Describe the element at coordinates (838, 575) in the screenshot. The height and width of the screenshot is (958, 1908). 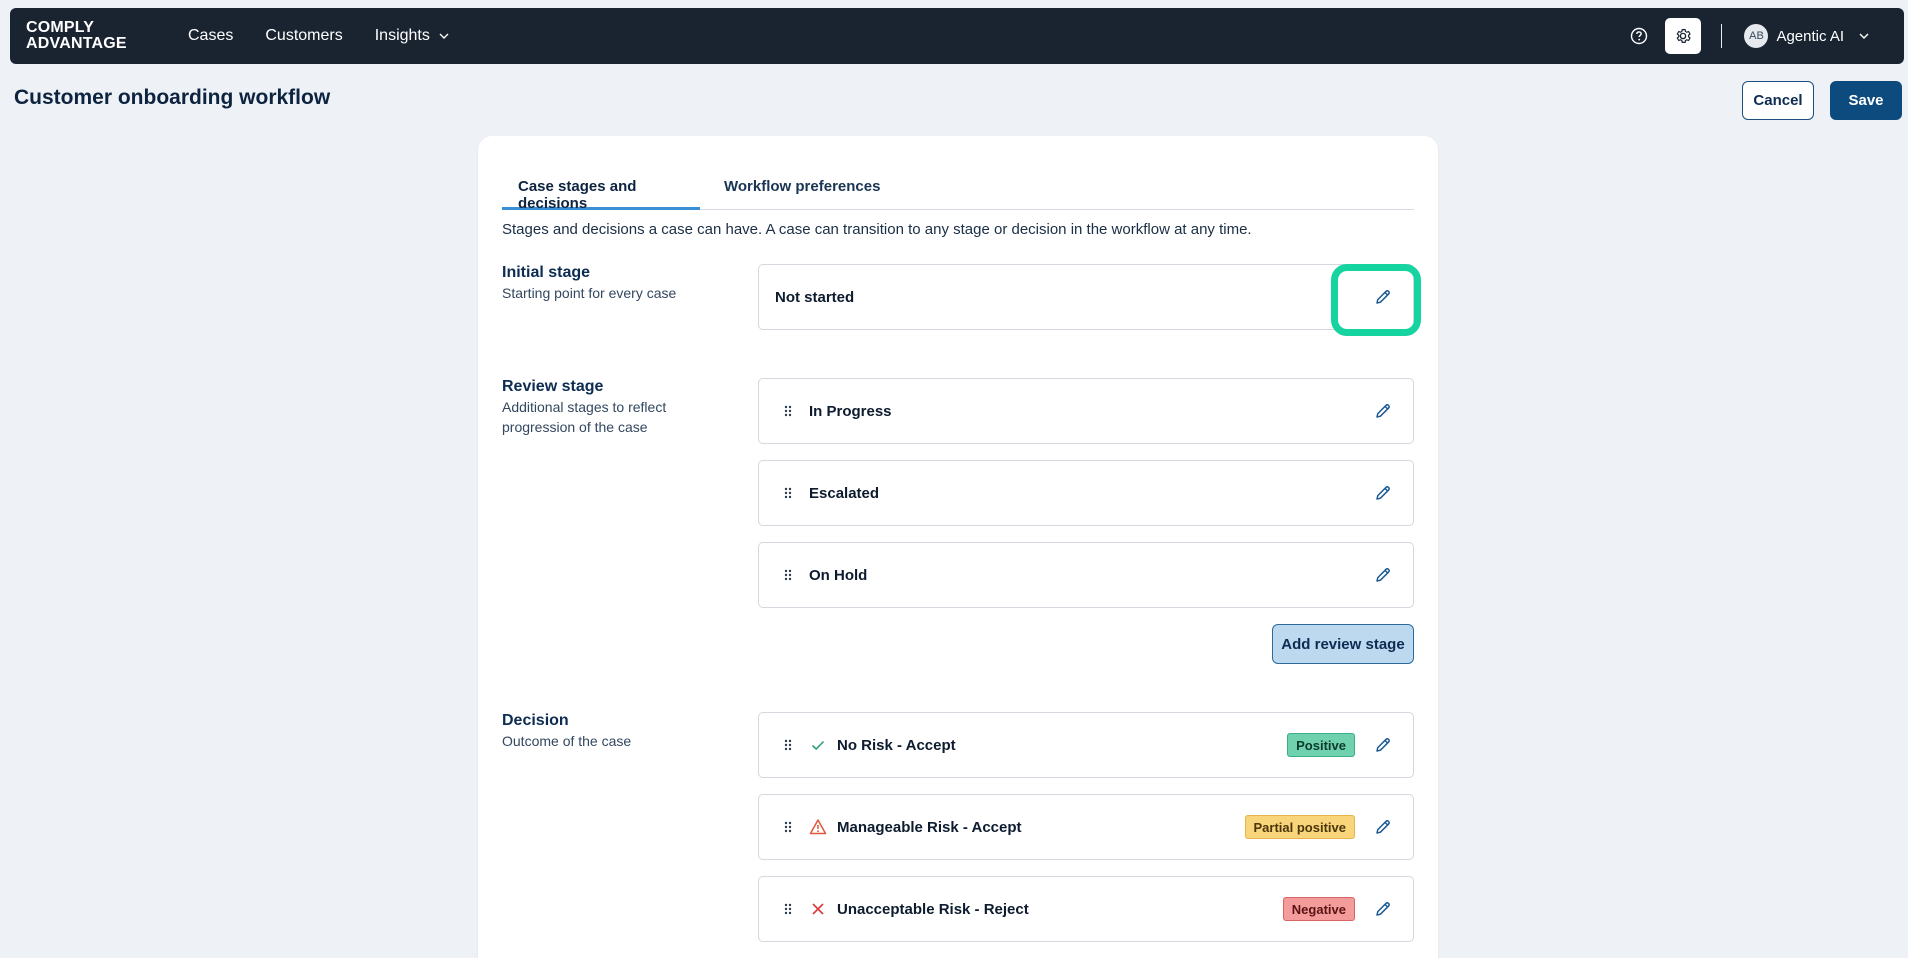
I see `review-stage-item-label: On Hold` at that location.